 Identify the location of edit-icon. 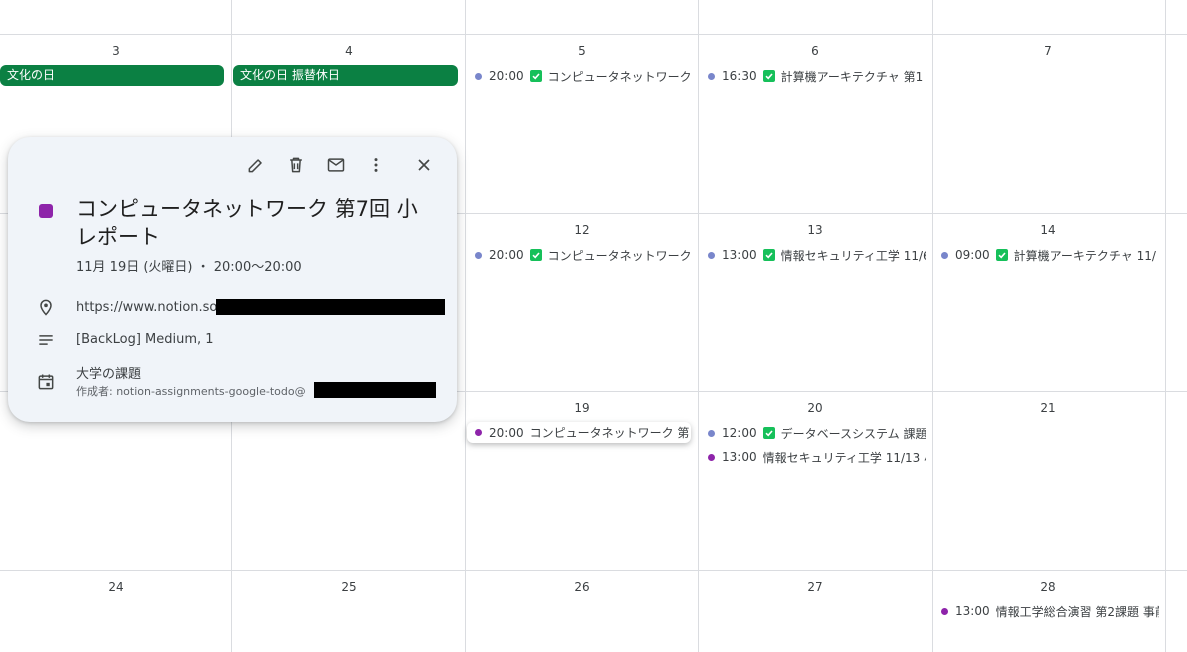
(255, 166).